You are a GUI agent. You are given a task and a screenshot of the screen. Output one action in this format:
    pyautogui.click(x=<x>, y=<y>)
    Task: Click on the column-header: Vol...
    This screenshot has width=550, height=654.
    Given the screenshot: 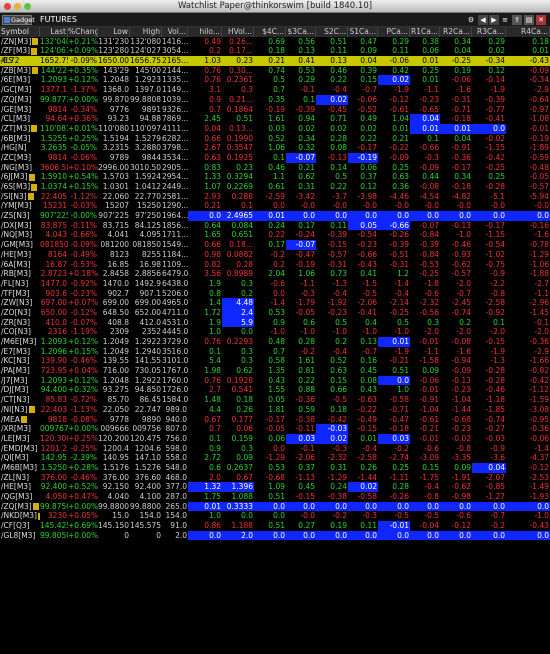 What is the action you would take?
    pyautogui.click(x=175, y=32)
    